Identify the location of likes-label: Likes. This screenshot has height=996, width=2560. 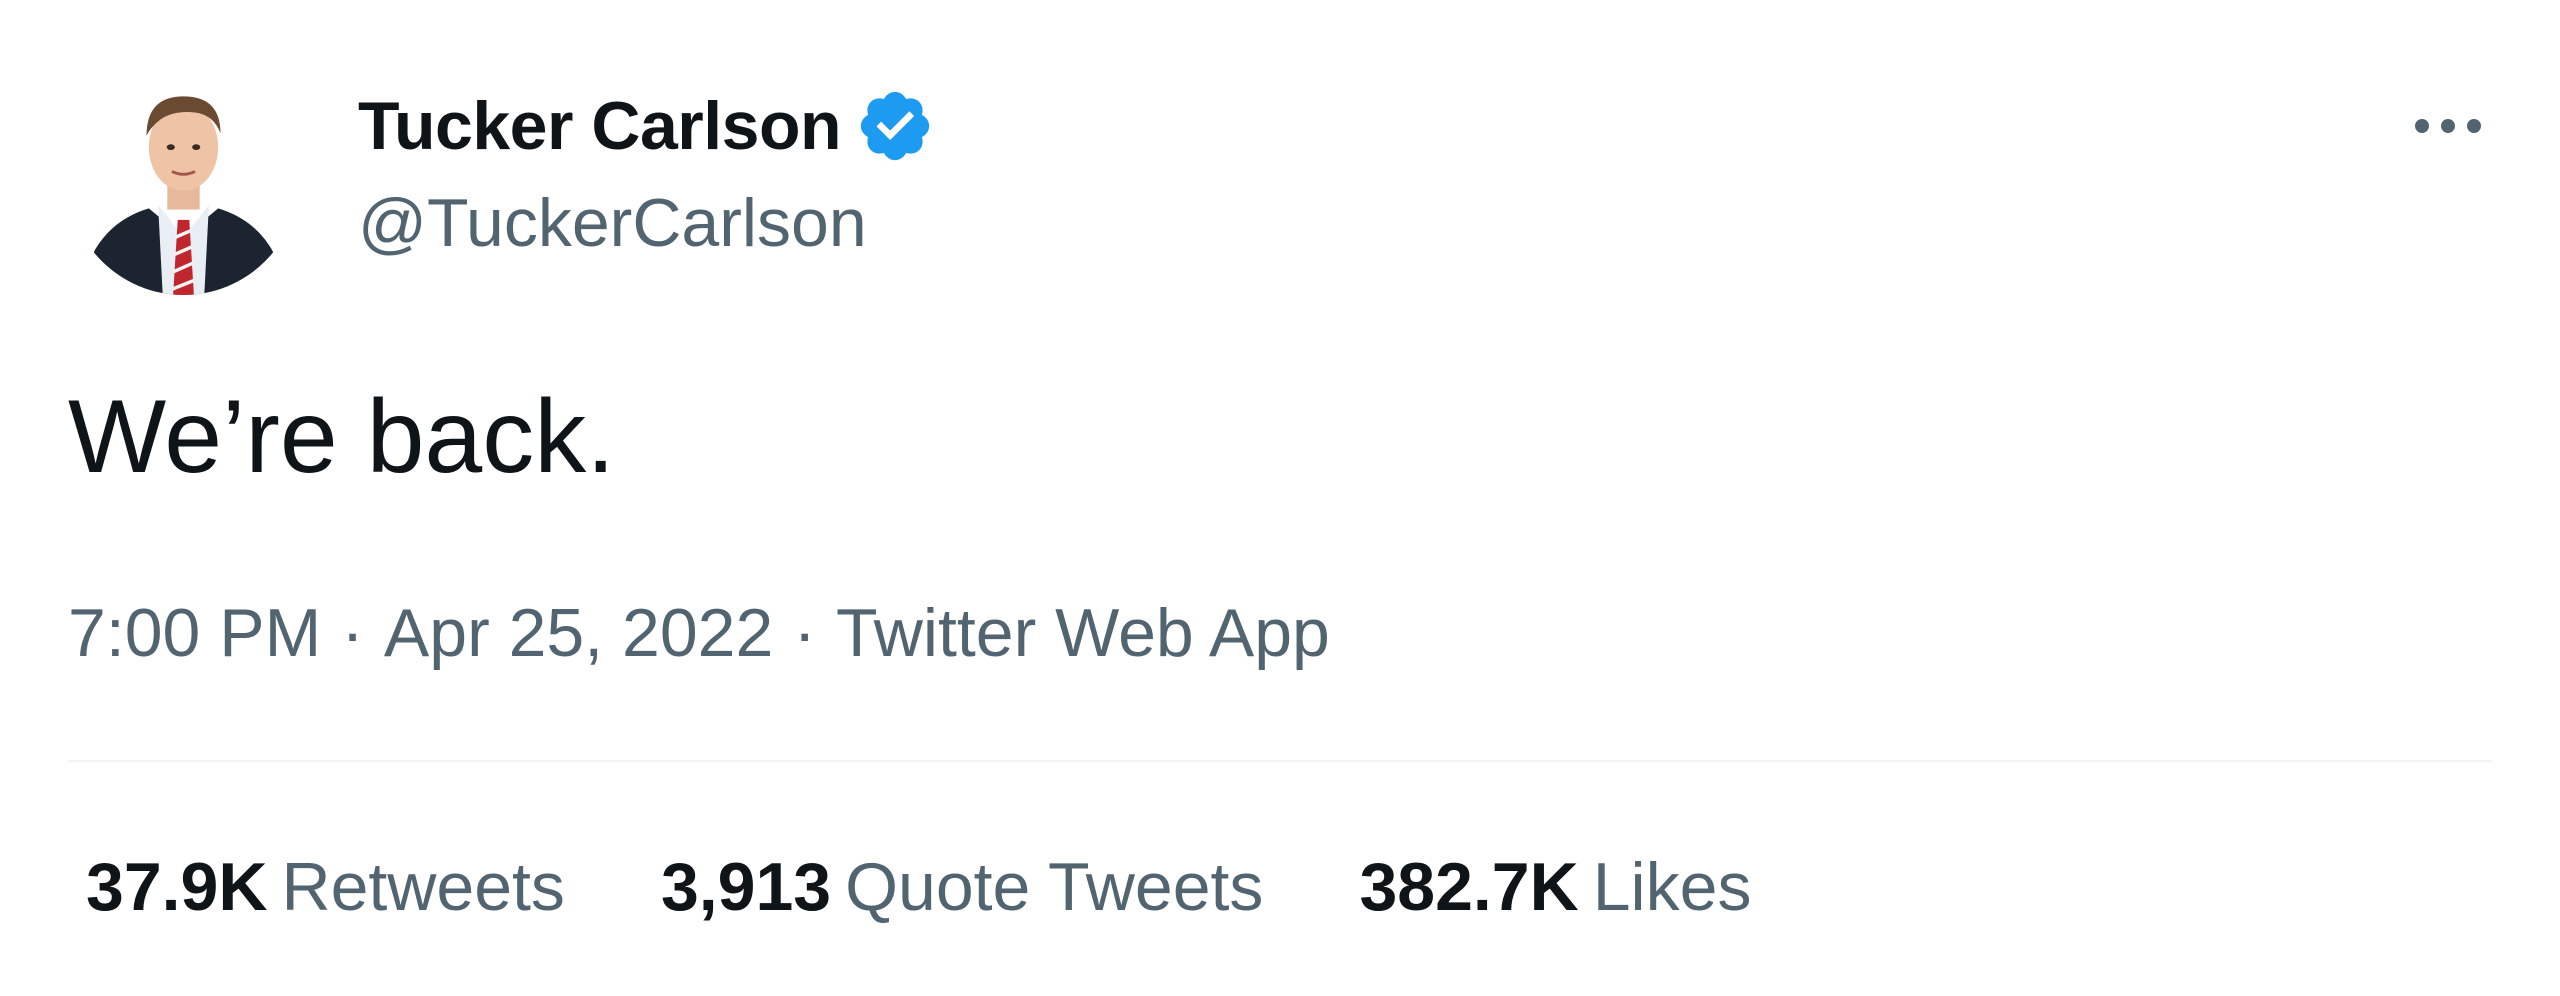
(1672, 887).